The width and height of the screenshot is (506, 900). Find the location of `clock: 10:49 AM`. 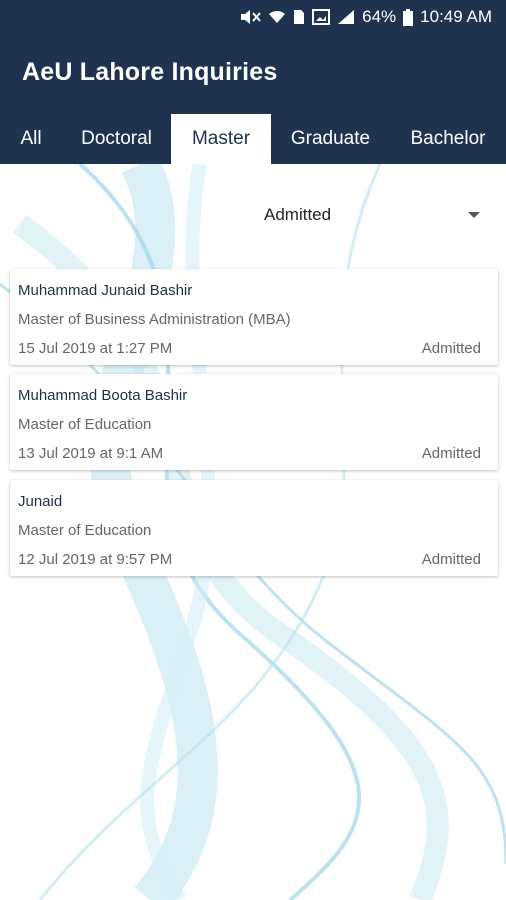

clock: 10:49 AM is located at coordinates (456, 16).